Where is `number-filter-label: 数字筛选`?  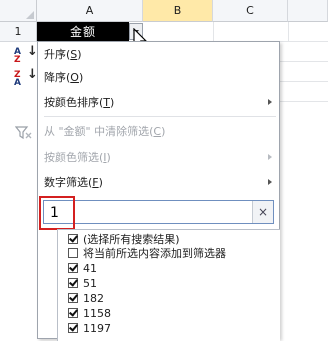 number-filter-label: 数字筛选 is located at coordinates (66, 182).